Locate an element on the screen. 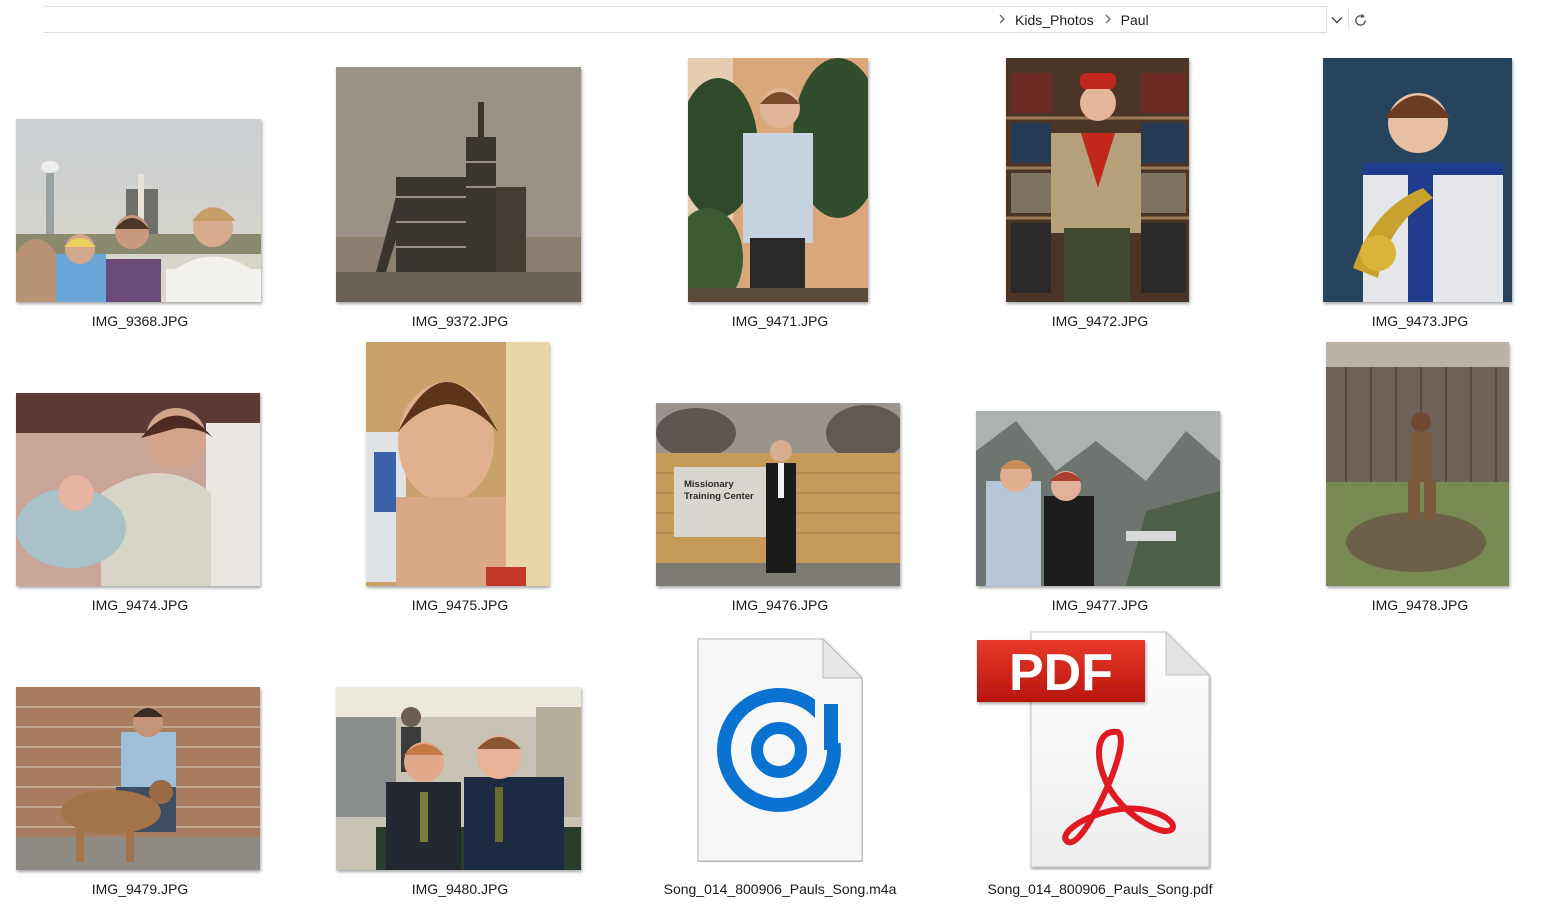  photo-thumbnail: Missionary Training Center is located at coordinates (778, 494).